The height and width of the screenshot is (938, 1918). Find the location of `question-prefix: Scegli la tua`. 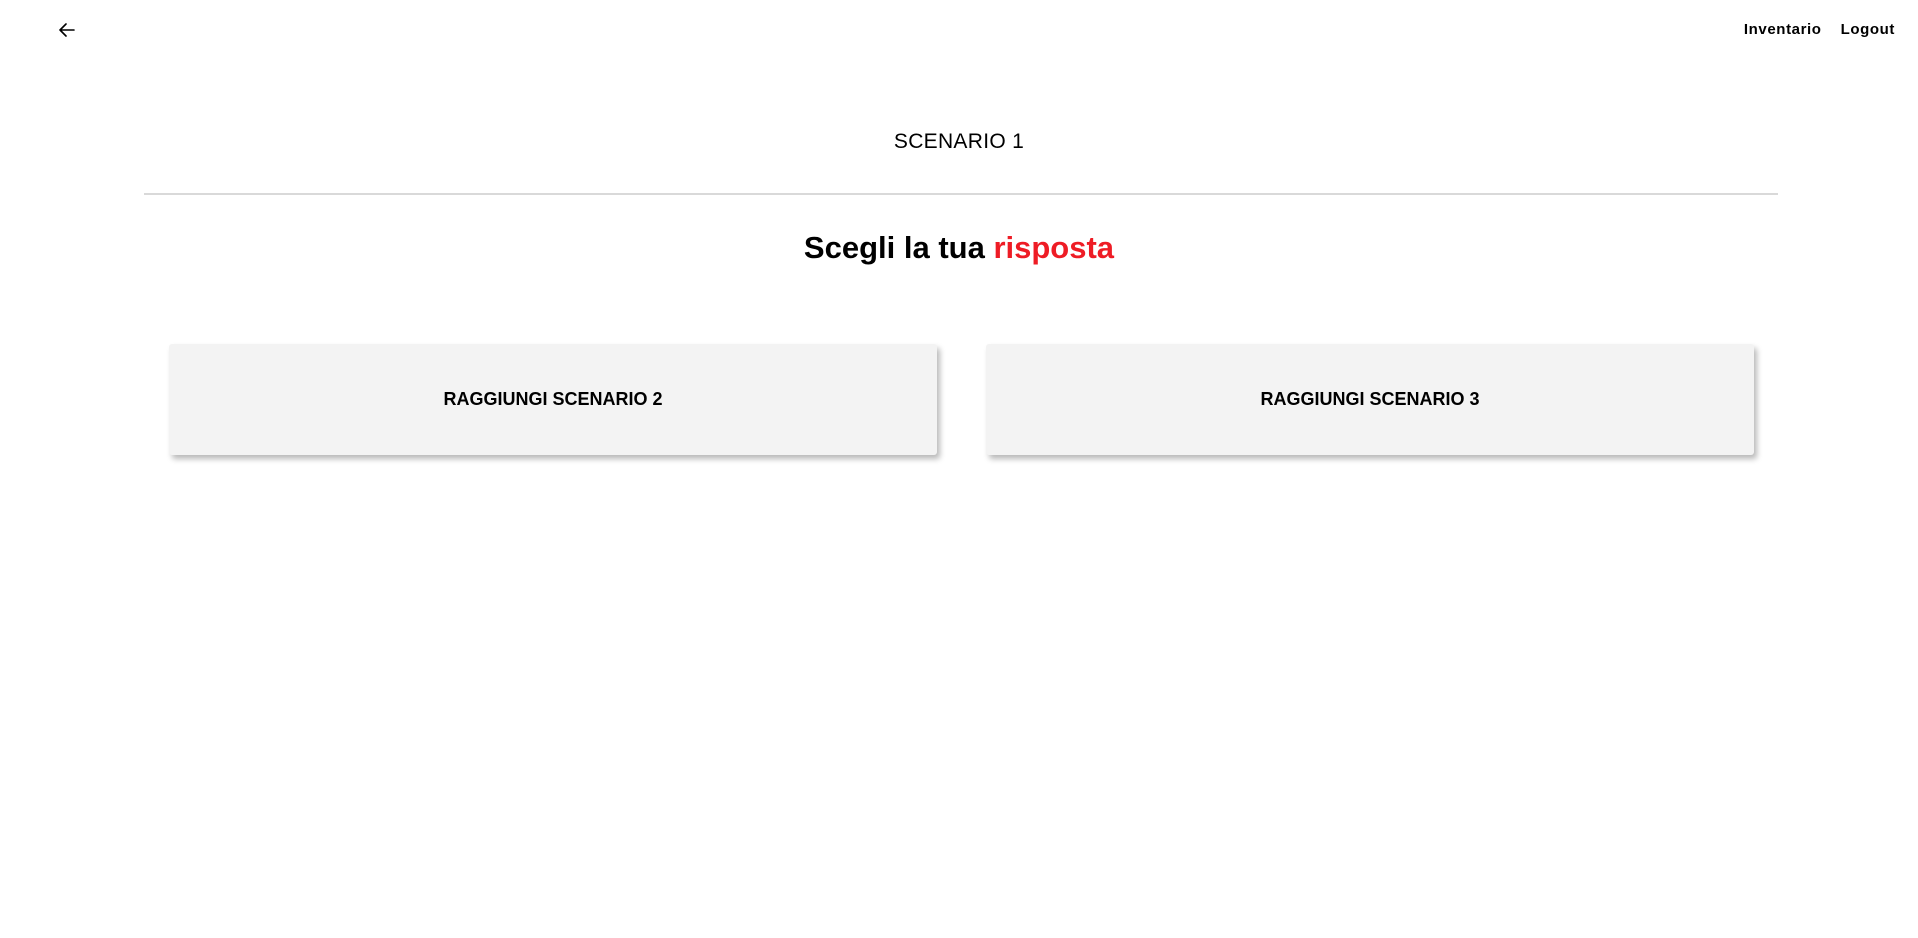

question-prefix: Scegli la tua is located at coordinates (894, 247).